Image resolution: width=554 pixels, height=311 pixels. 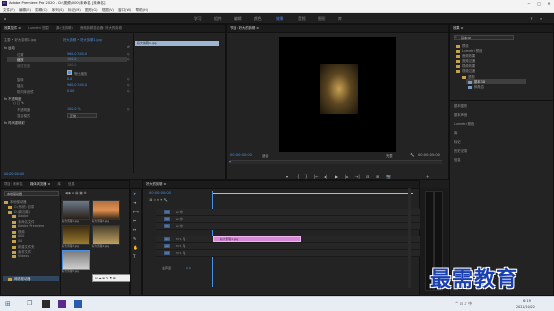 What do you see at coordinates (539, 3) in the screenshot?
I see `maximize-button: □` at bounding box center [539, 3].